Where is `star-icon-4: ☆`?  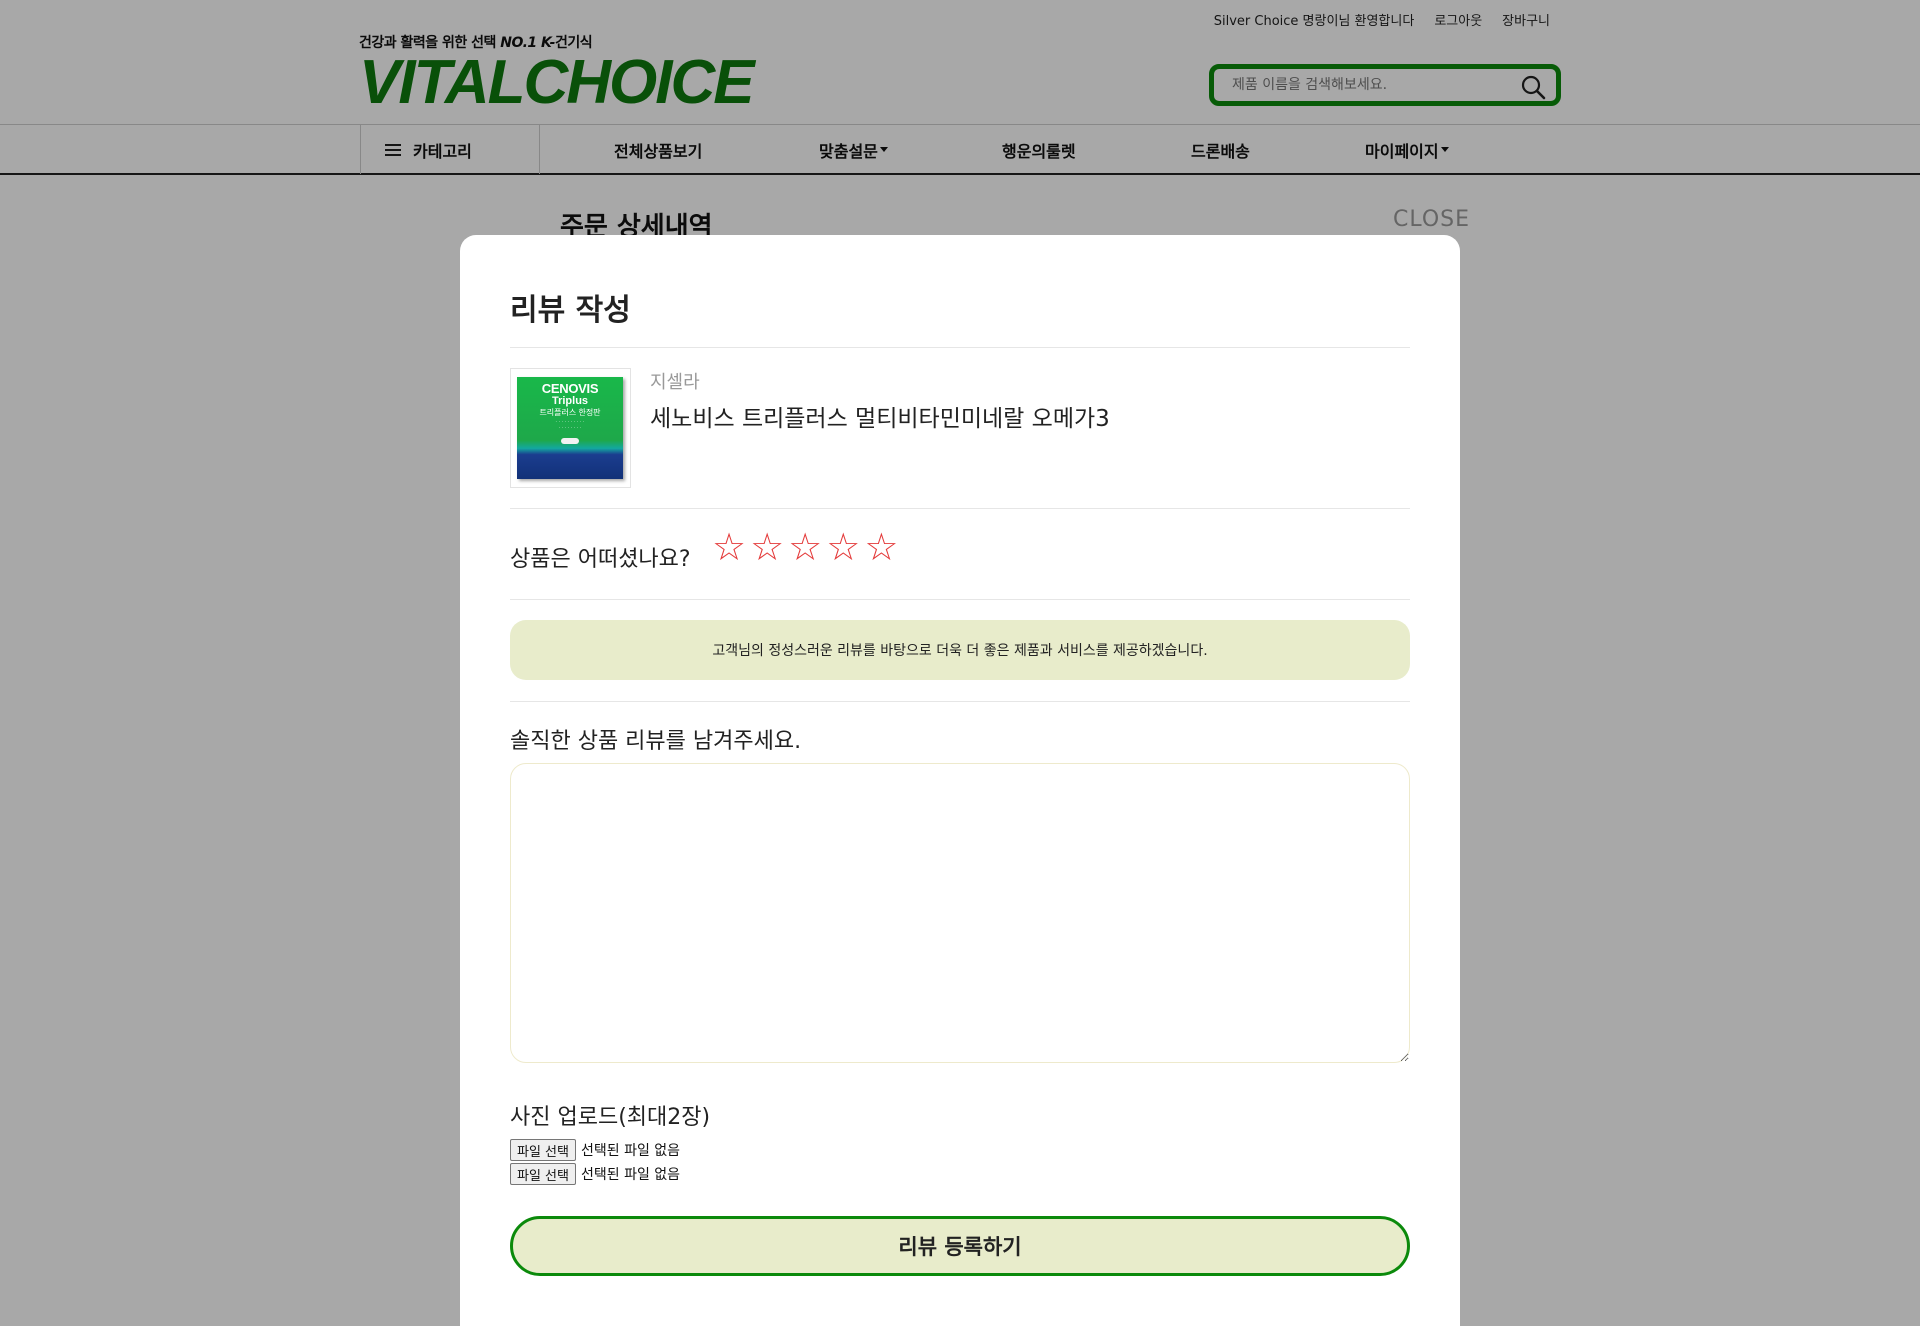
star-icon-4: ☆ is located at coordinates (843, 547).